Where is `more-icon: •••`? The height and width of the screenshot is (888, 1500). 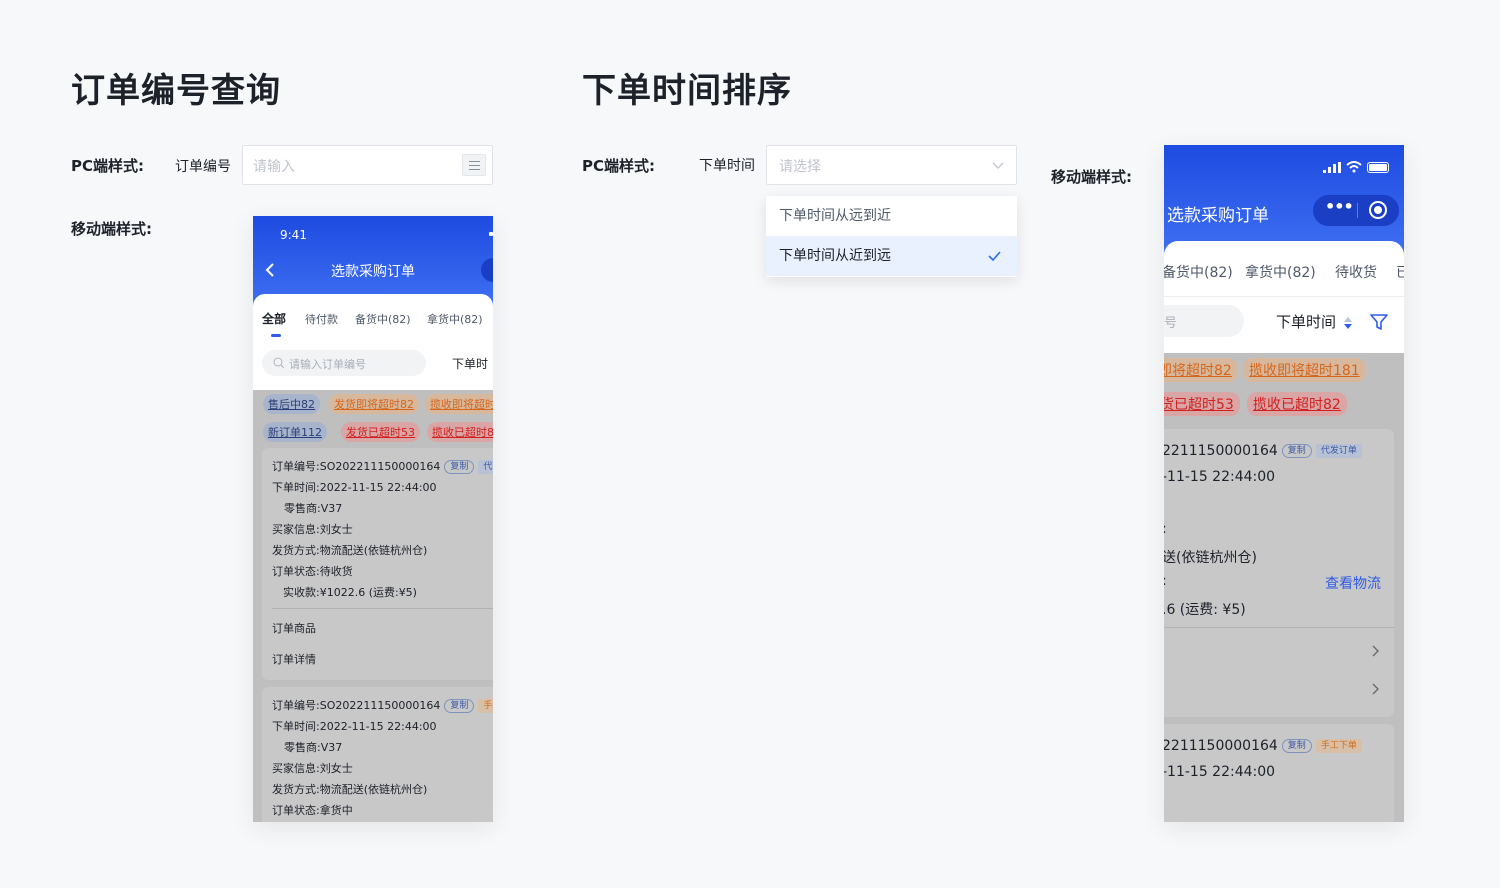 more-icon: ••• is located at coordinates (1339, 206).